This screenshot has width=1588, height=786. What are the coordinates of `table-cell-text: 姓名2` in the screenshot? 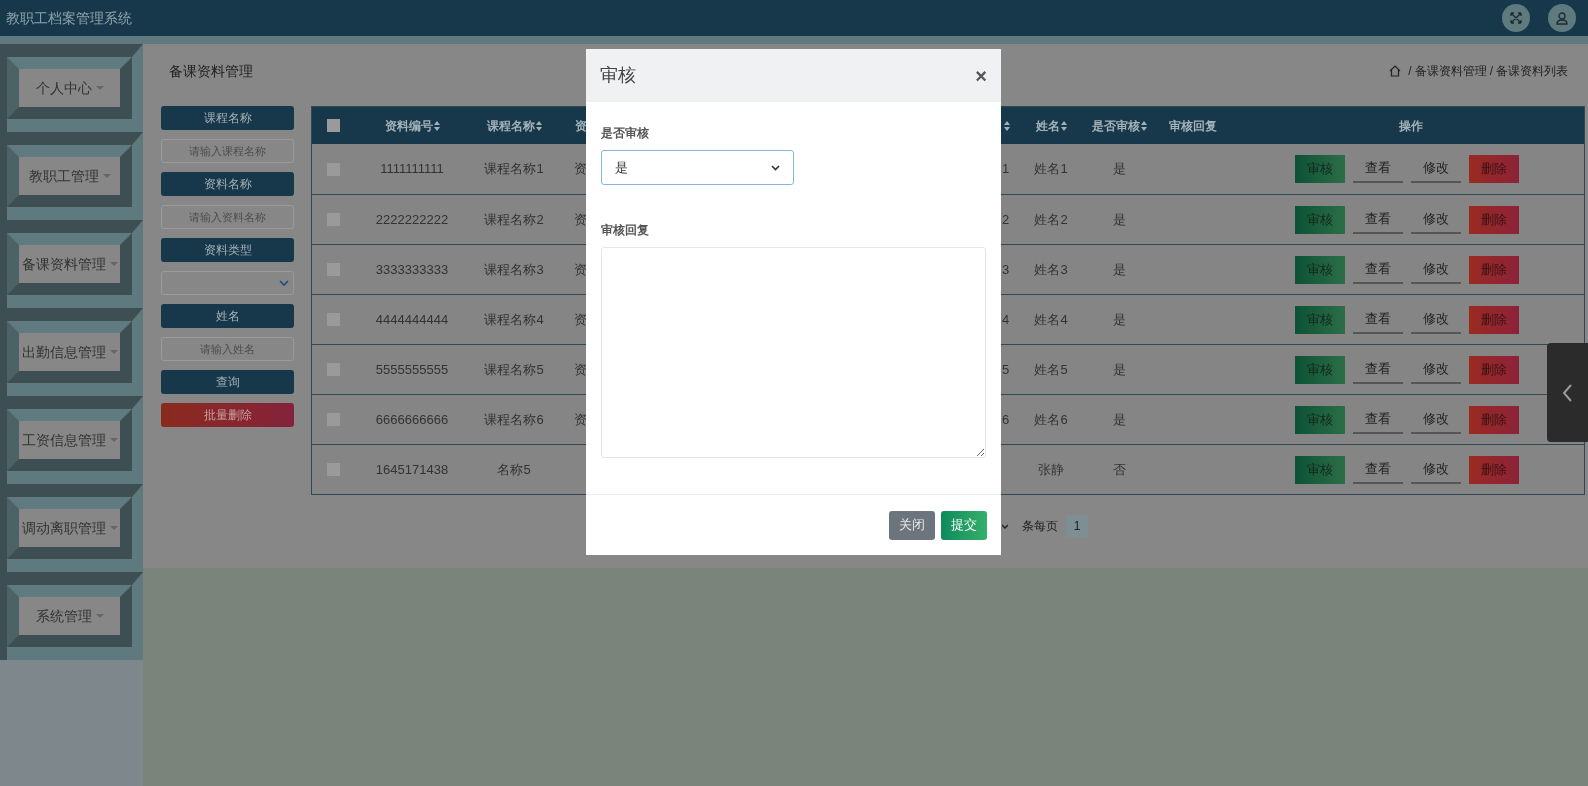 It's located at (1051, 219).